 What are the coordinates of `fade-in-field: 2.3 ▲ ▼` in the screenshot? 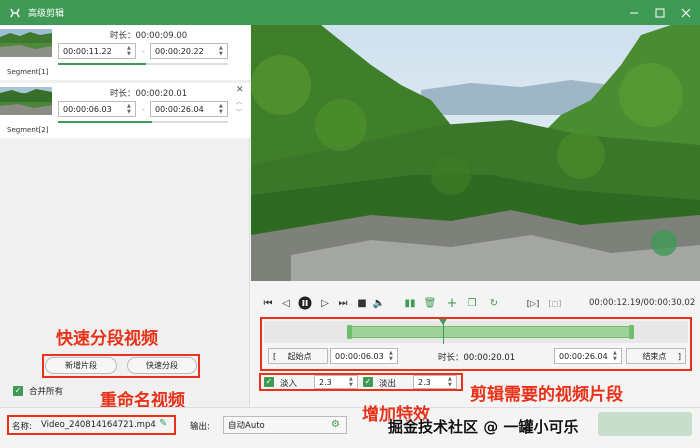 It's located at (336, 382).